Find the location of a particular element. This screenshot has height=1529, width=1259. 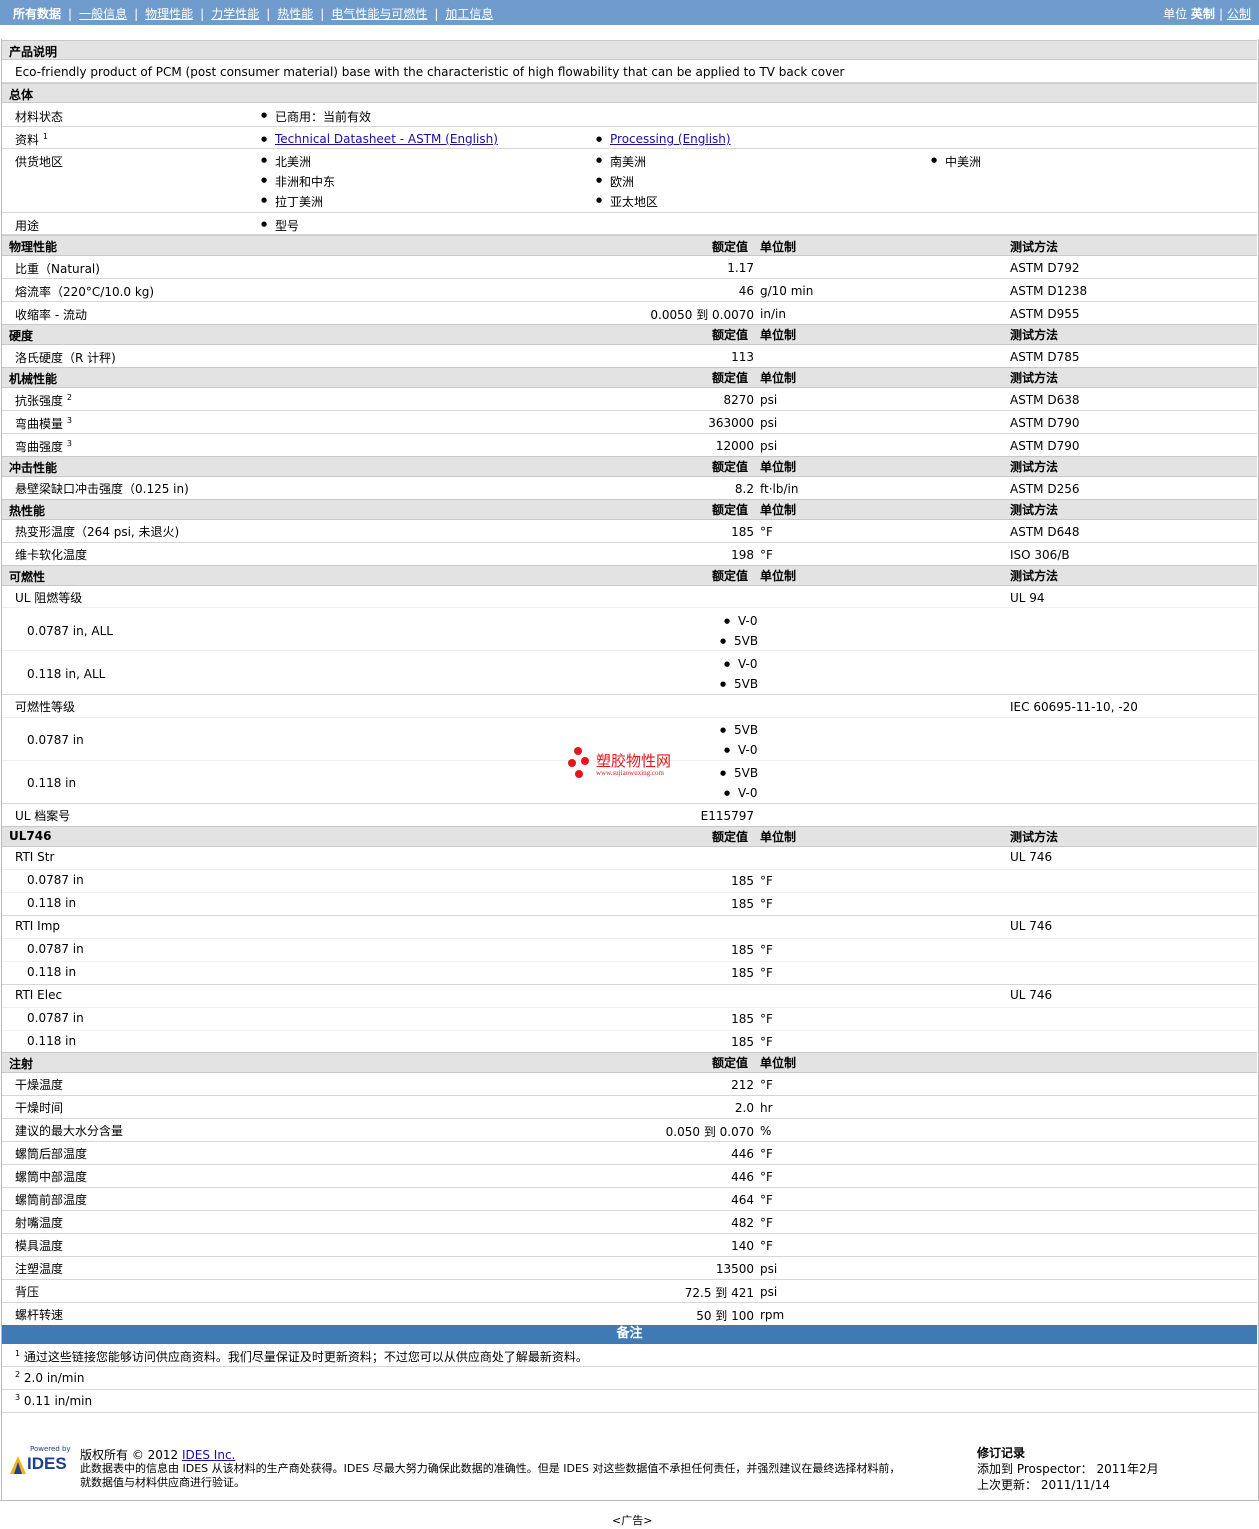

property-row: 弯曲模量 3 363000 psi ASTM D790 is located at coordinates (629, 422).